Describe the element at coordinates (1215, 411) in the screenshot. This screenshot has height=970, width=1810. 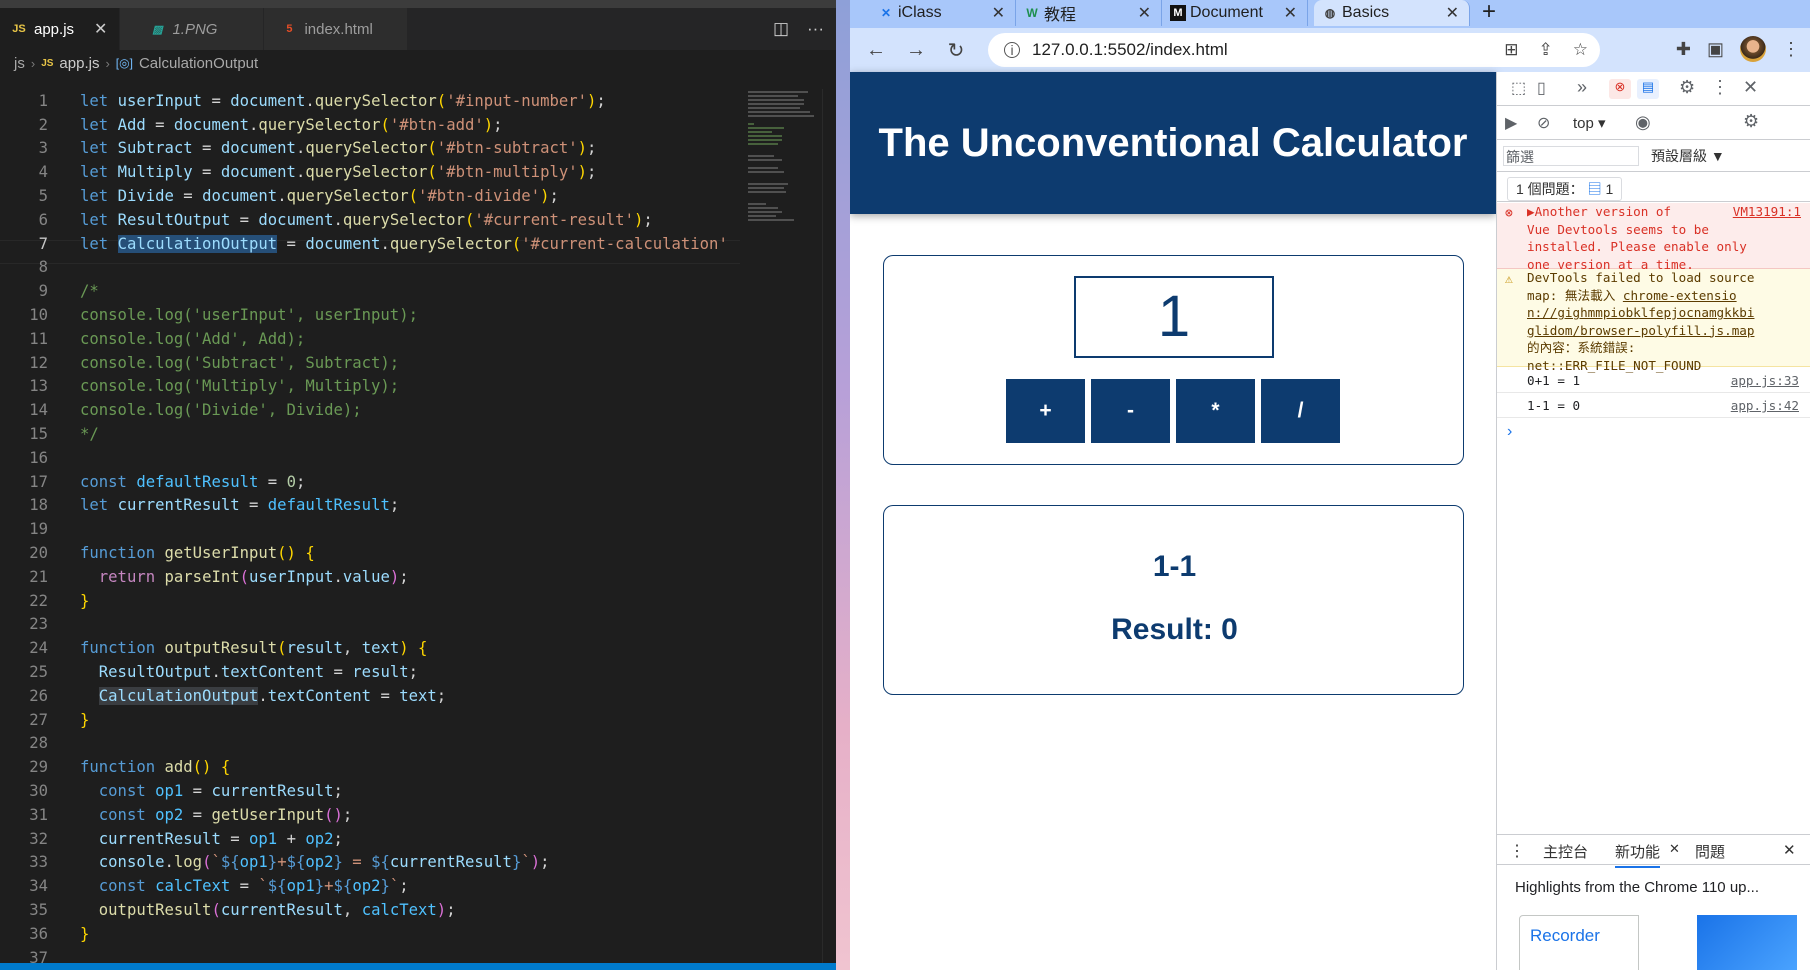
I see `multiply-button: *` at that location.